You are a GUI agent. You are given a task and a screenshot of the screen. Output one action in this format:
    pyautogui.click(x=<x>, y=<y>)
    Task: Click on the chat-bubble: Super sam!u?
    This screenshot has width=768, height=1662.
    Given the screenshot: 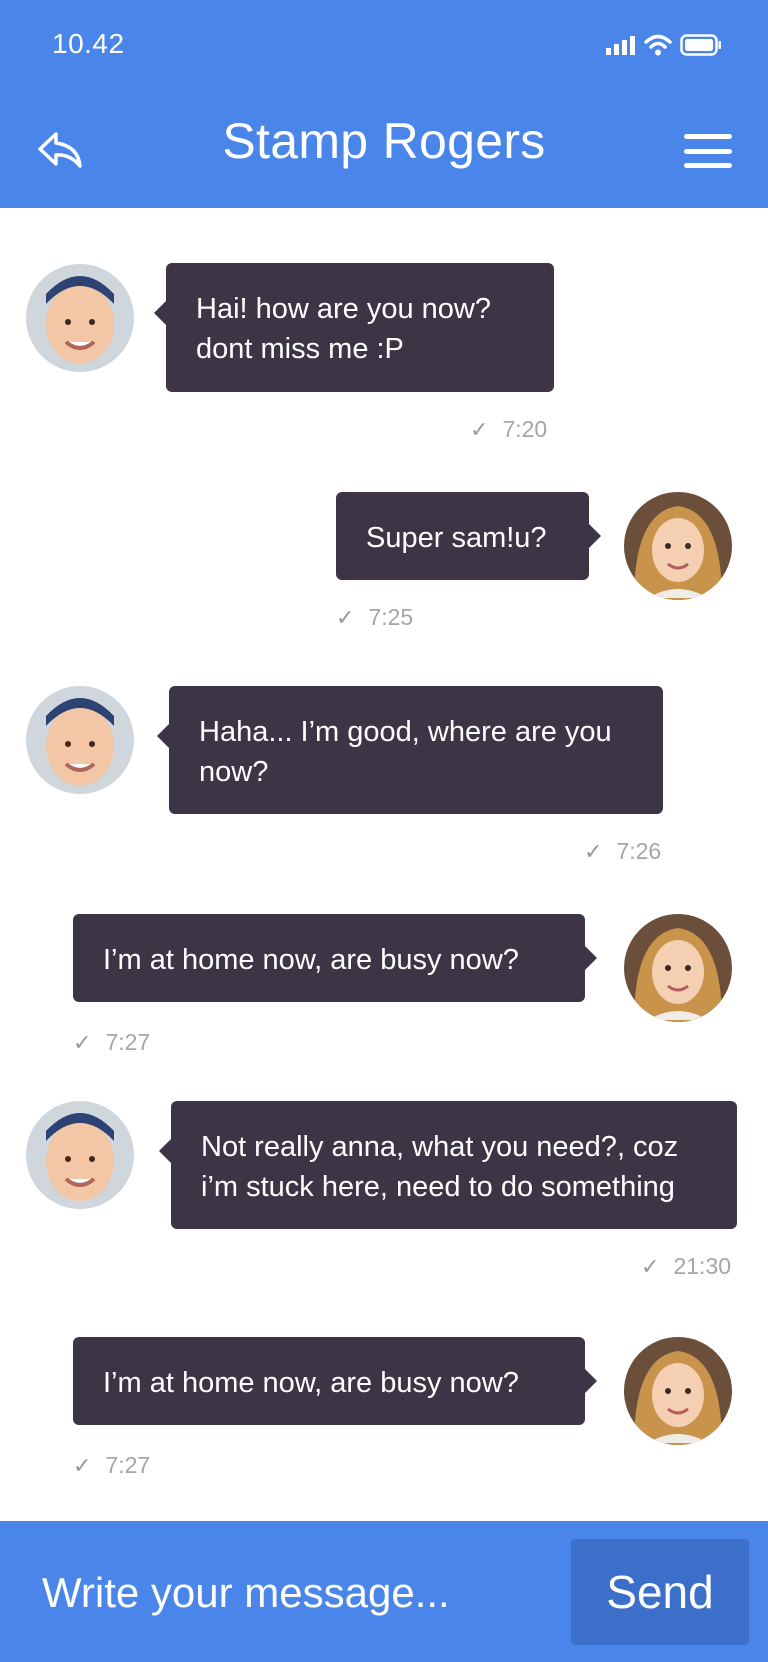 What is the action you would take?
    pyautogui.click(x=468, y=536)
    